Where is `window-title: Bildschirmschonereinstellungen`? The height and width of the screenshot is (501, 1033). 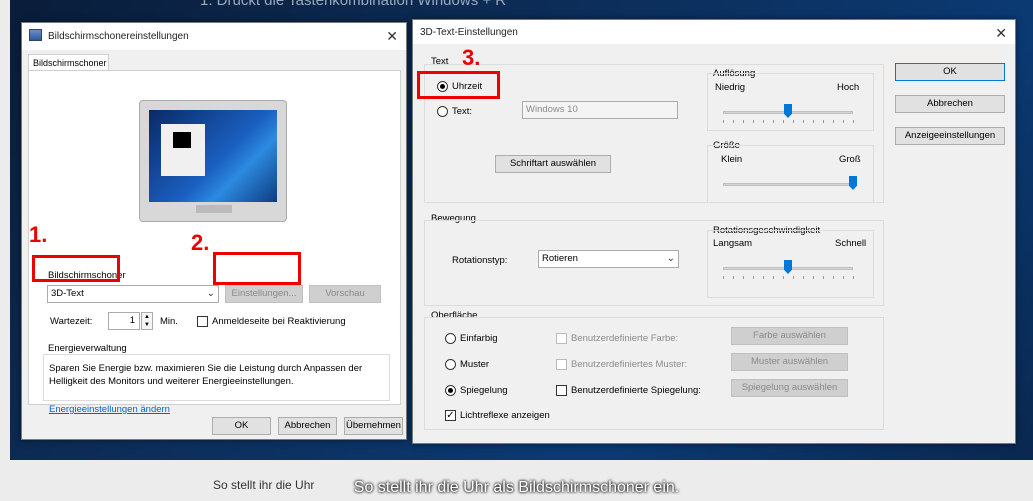
window-title: Bildschirmschonereinstellungen is located at coordinates (118, 36).